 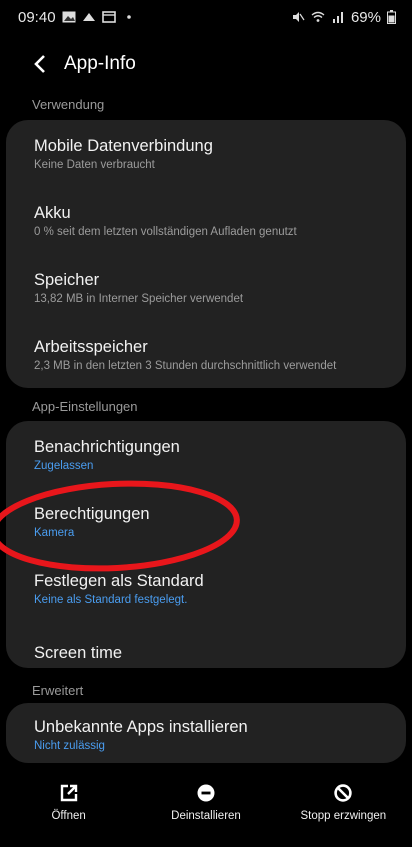 I want to click on permissions-item: Berechtigungen Kamera, so click(x=206, y=521).